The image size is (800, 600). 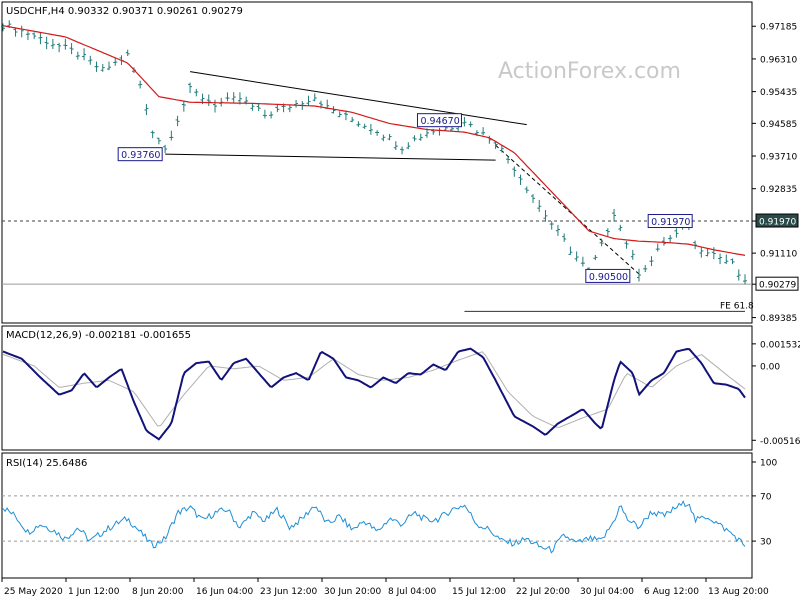 What do you see at coordinates (412, 592) in the screenshot?
I see `time-tick-label: 8 Jul 04:00` at bounding box center [412, 592].